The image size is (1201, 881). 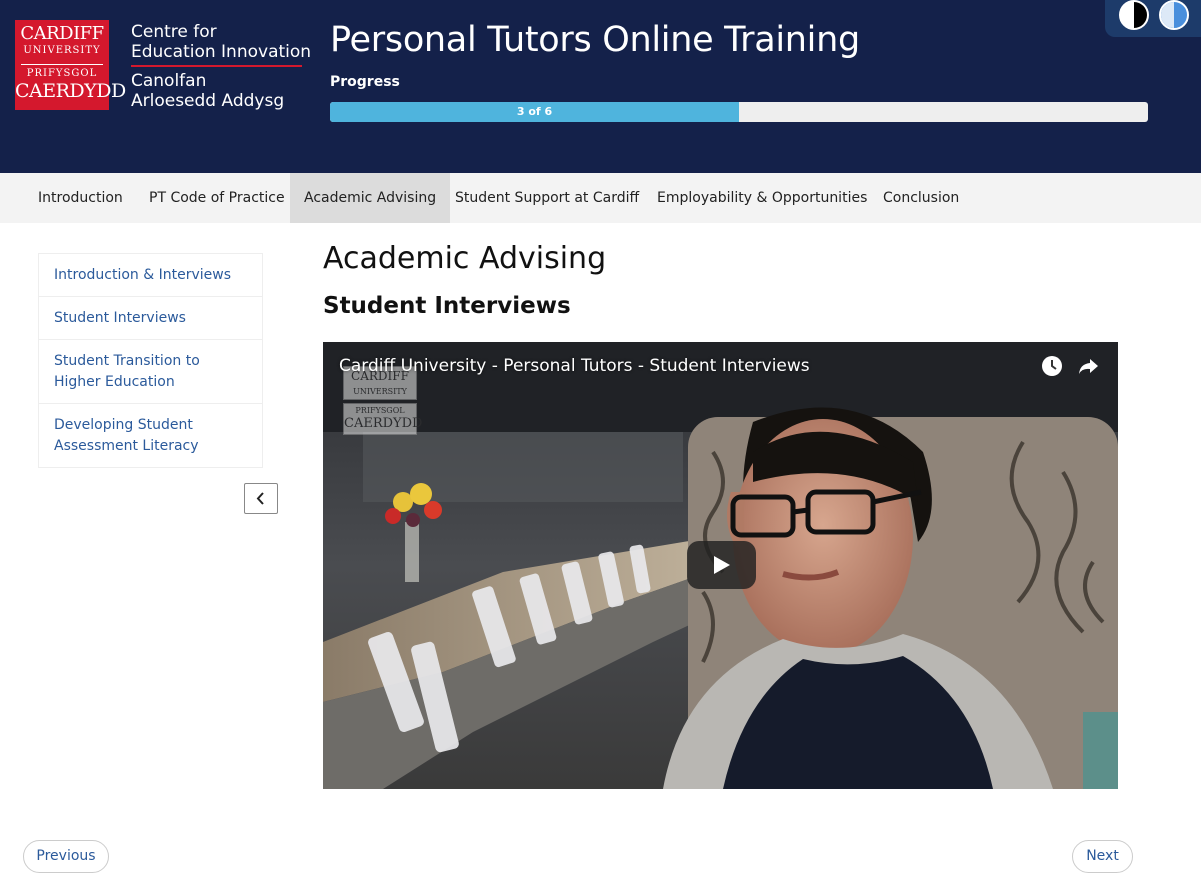 I want to click on sidebar-item-student-transition: Student Transition to Higher Education, so click(x=150, y=372).